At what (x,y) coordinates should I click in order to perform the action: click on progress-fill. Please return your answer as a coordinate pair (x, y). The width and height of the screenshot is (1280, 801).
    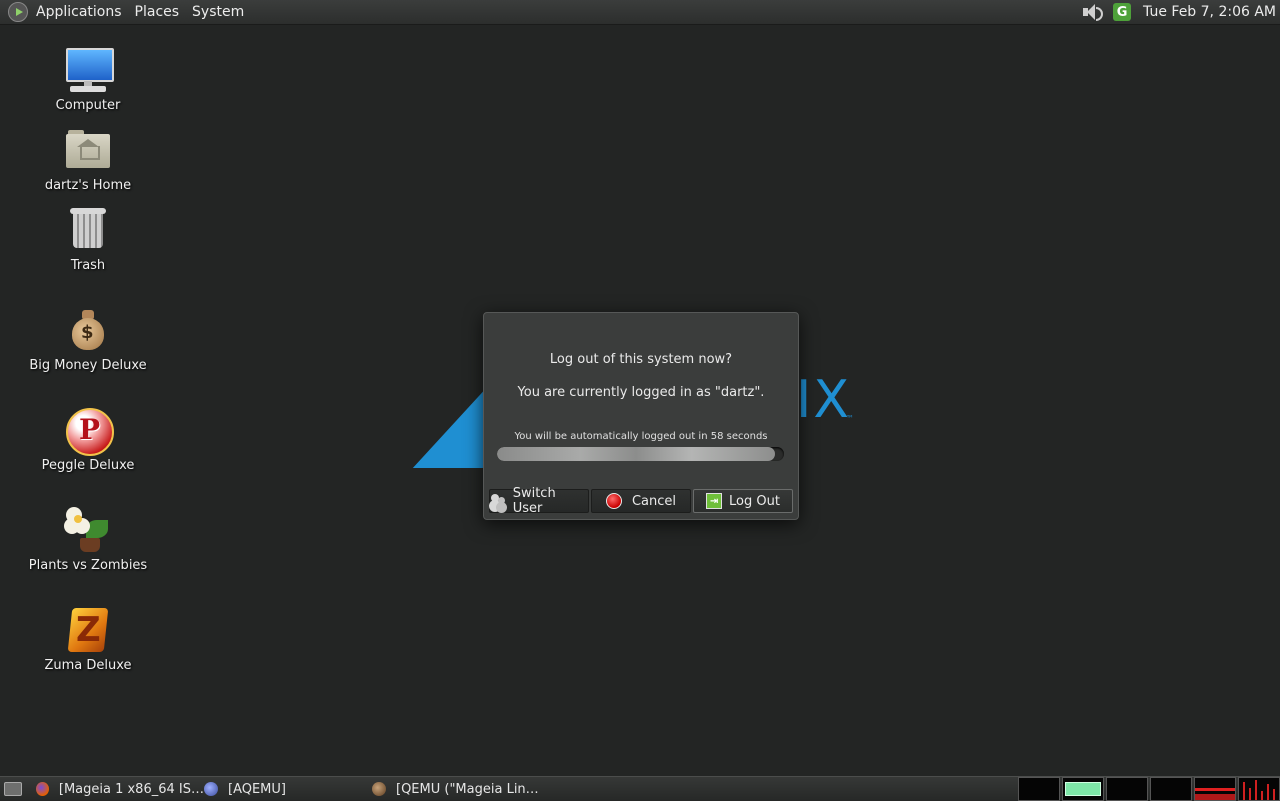
    Looking at the image, I should click on (636, 454).